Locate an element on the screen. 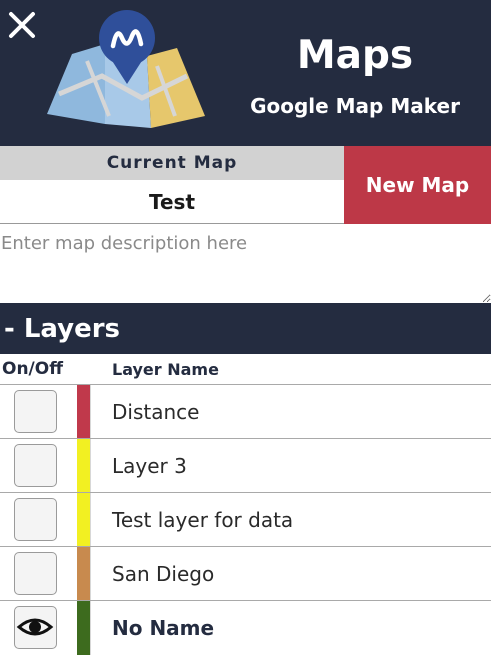  layers-section-header: - Layers is located at coordinates (245, 328).